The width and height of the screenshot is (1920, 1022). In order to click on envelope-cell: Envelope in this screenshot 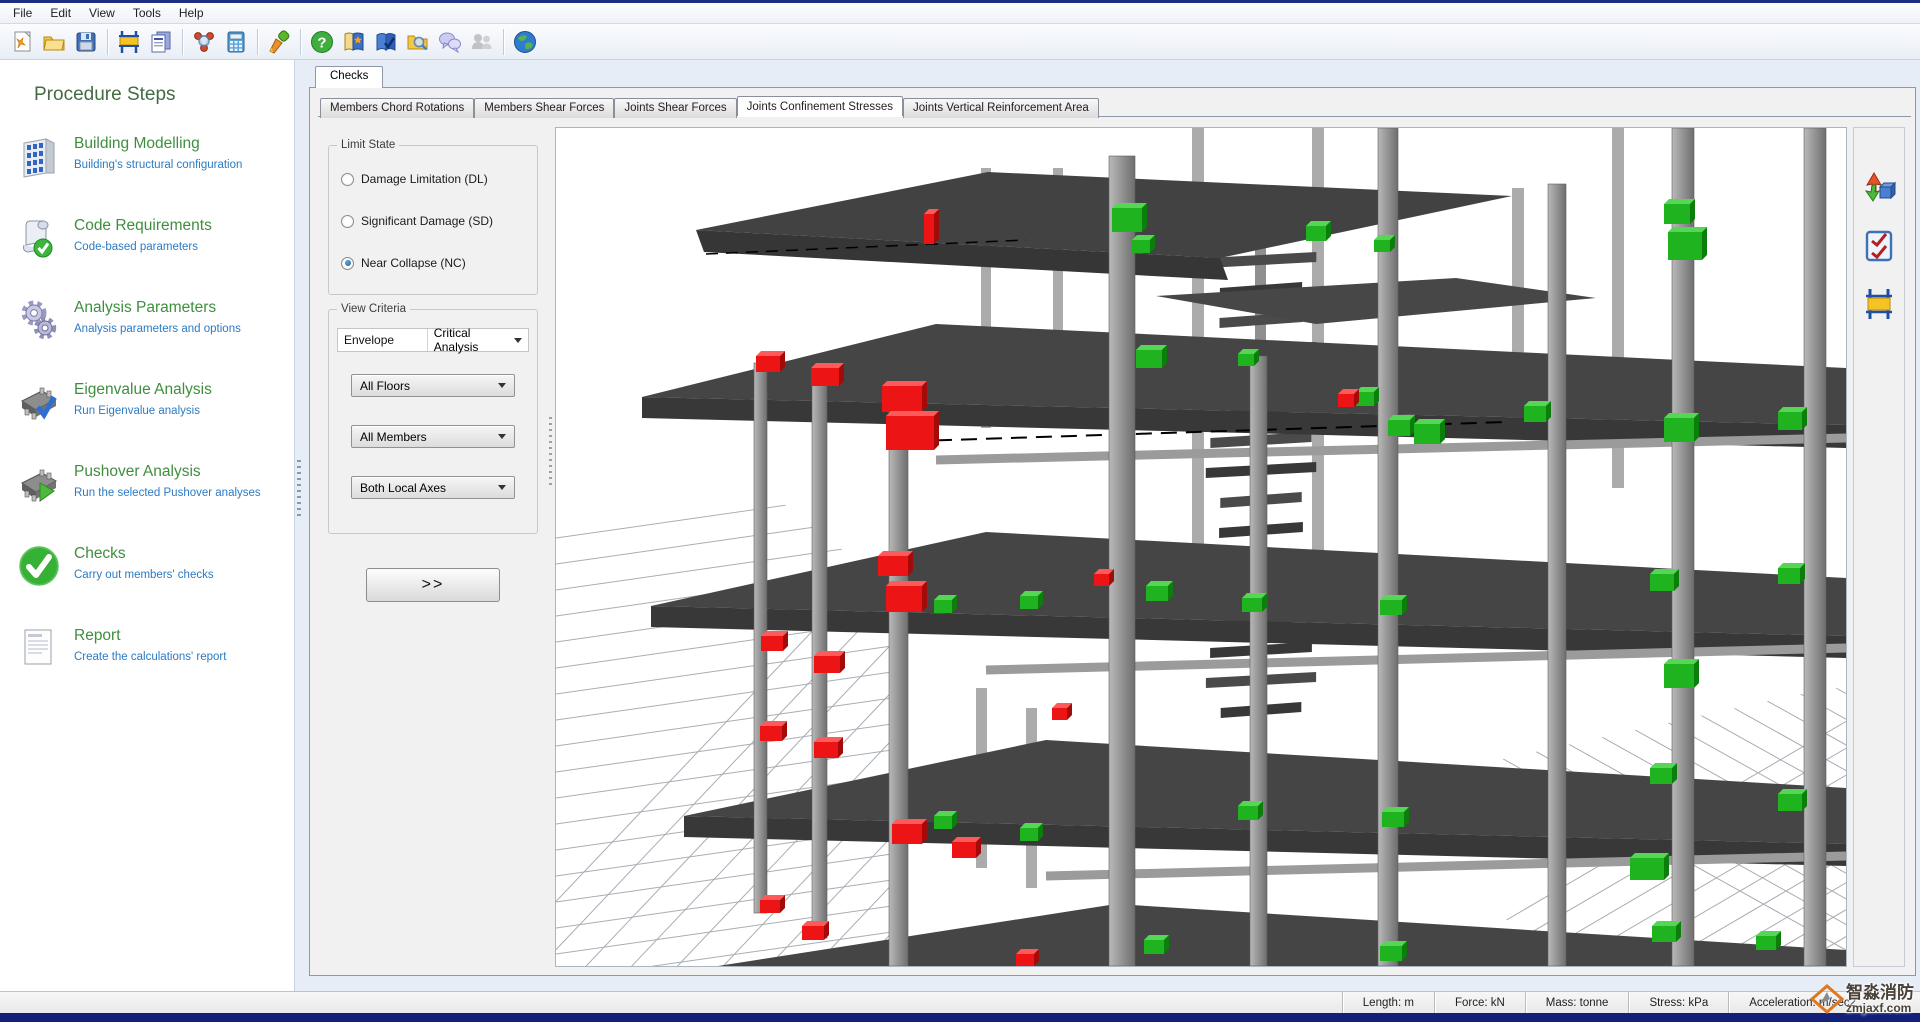, I will do `click(369, 340)`.